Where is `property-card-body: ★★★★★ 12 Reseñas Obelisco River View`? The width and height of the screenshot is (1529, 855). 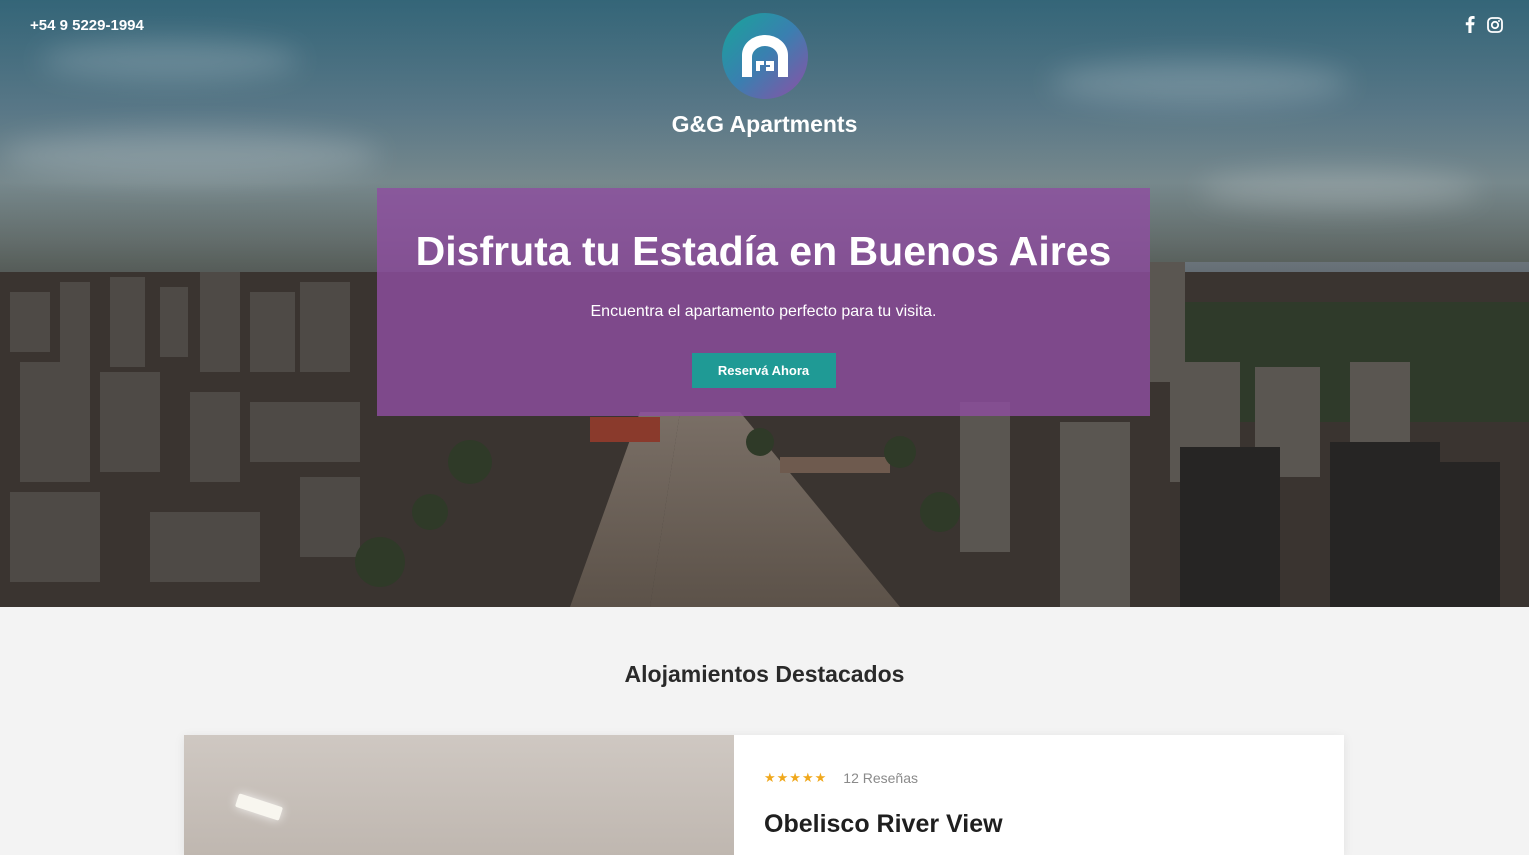 property-card-body: ★★★★★ 12 Reseñas Obelisco River View is located at coordinates (1039, 795).